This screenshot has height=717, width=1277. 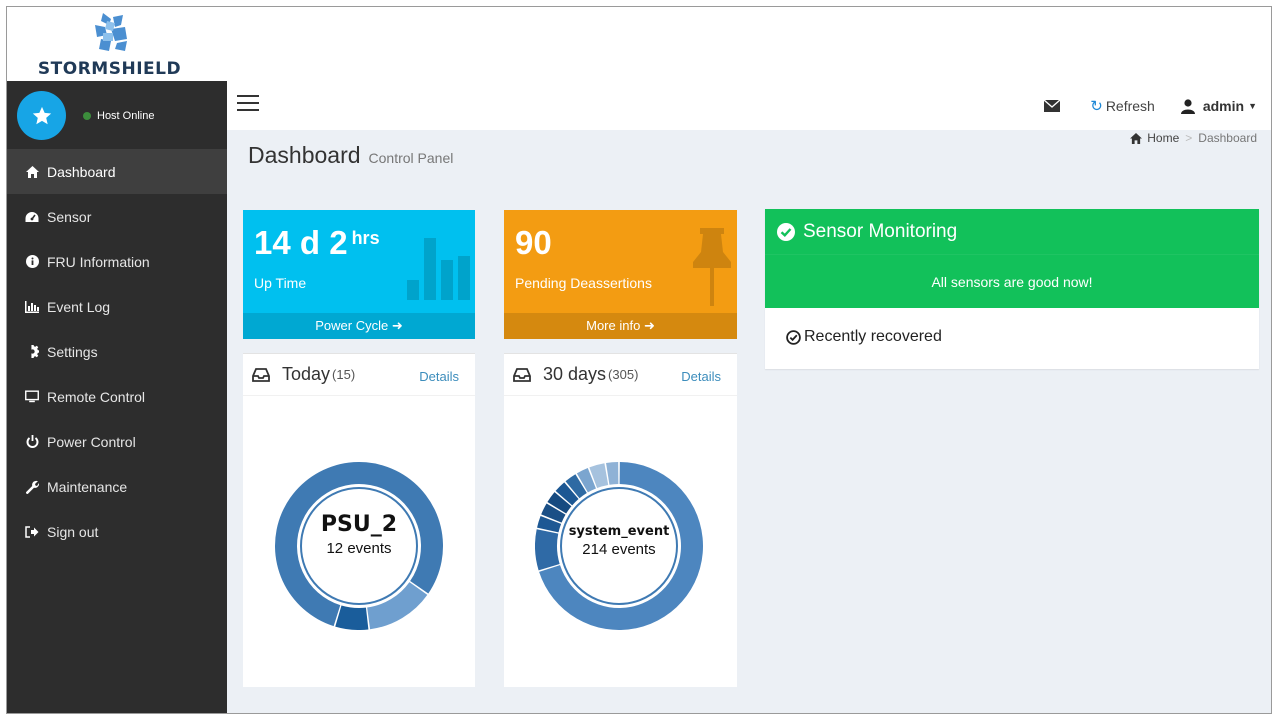 I want to click on gear-icon, so click(x=32, y=352).